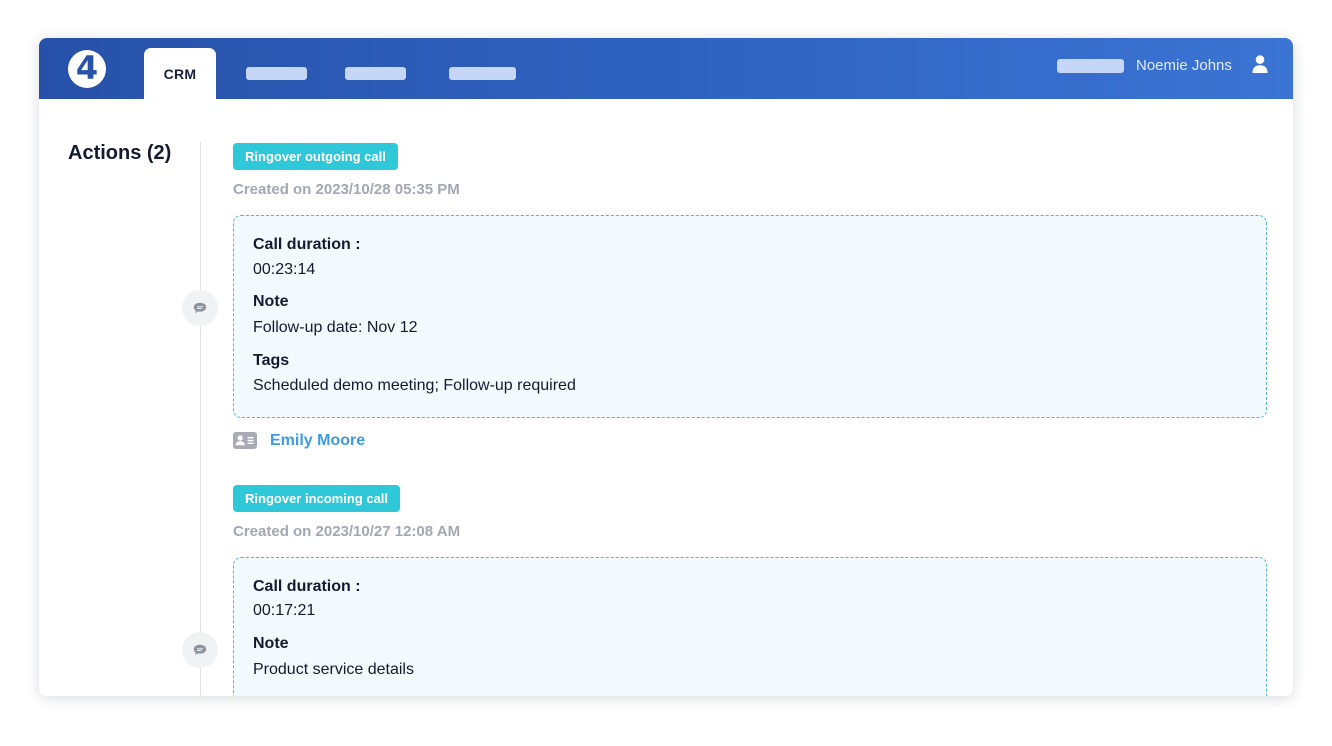  What do you see at coordinates (666, 68) in the screenshot?
I see `top-navigation-bar: 4 CRM Noemie Johns` at bounding box center [666, 68].